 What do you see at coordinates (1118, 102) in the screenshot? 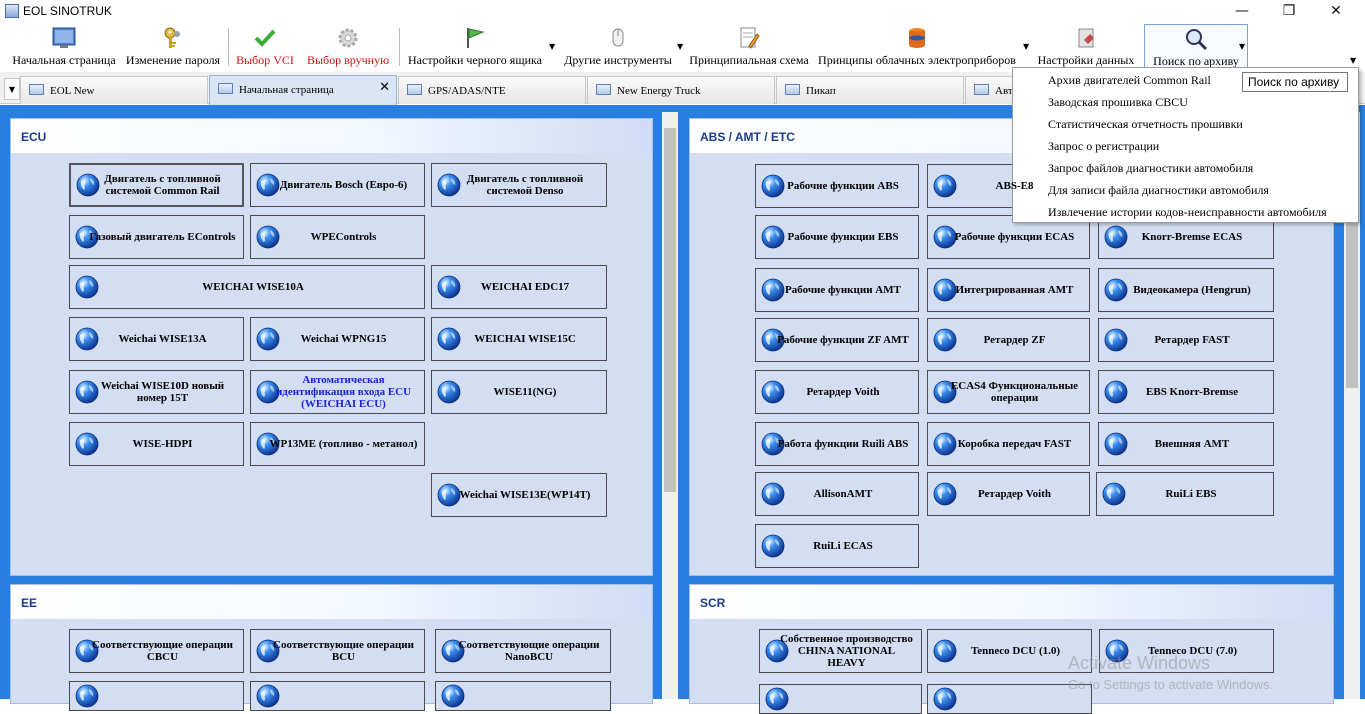
I see `menu-item-cbcu-firmware: Заводская прошивка CBCU` at bounding box center [1118, 102].